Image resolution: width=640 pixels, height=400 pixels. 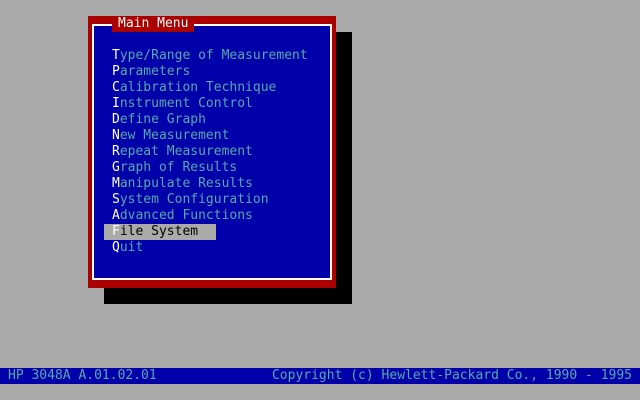 What do you see at coordinates (116, 55) in the screenshot?
I see `menu-item-hotkey: T` at bounding box center [116, 55].